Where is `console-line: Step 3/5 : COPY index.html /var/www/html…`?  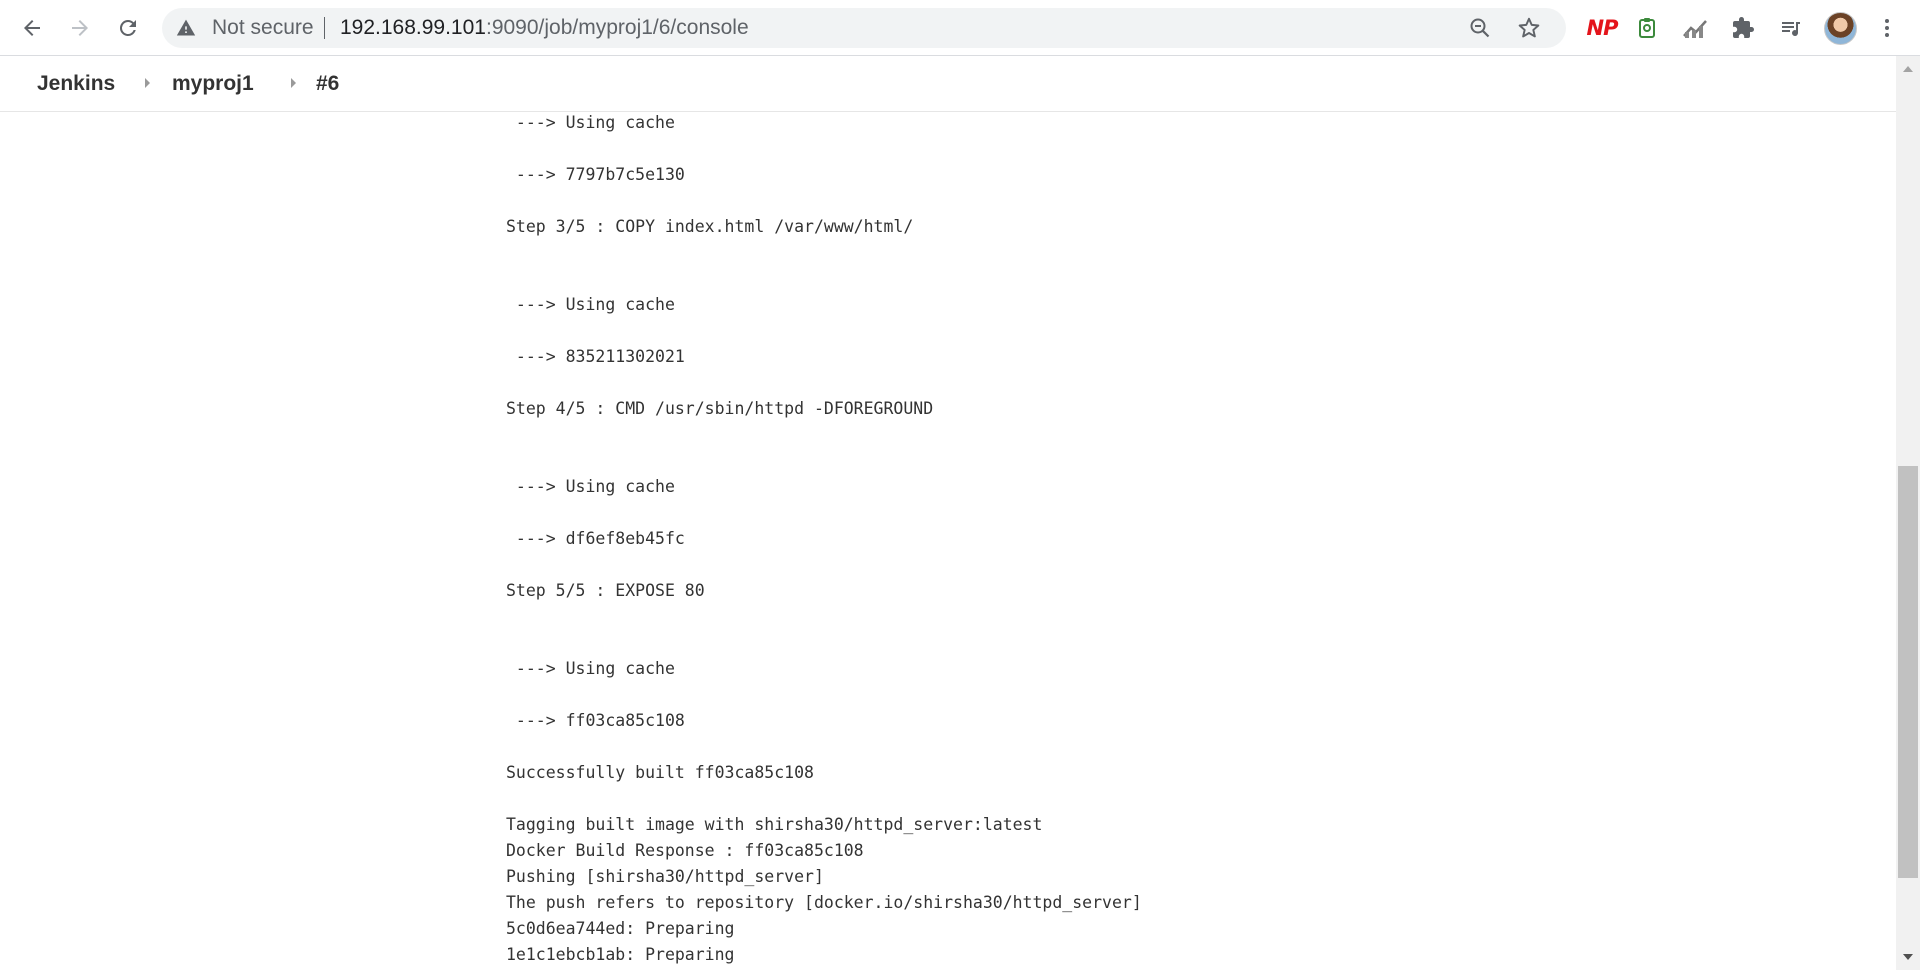
console-line: Step 3/5 : COPY index.html /var/www/html… is located at coordinates (710, 226).